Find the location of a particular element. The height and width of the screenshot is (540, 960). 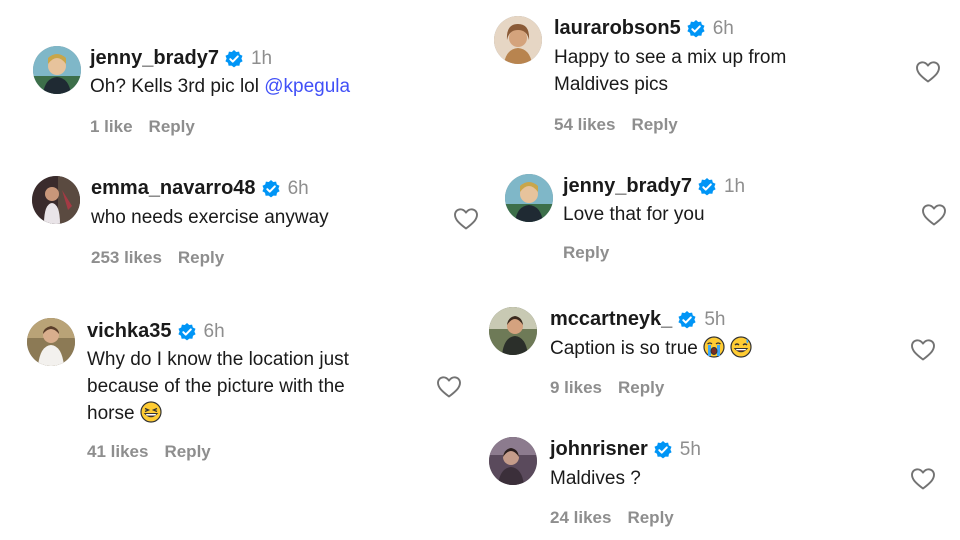

like-count: 9 likes is located at coordinates (576, 387).